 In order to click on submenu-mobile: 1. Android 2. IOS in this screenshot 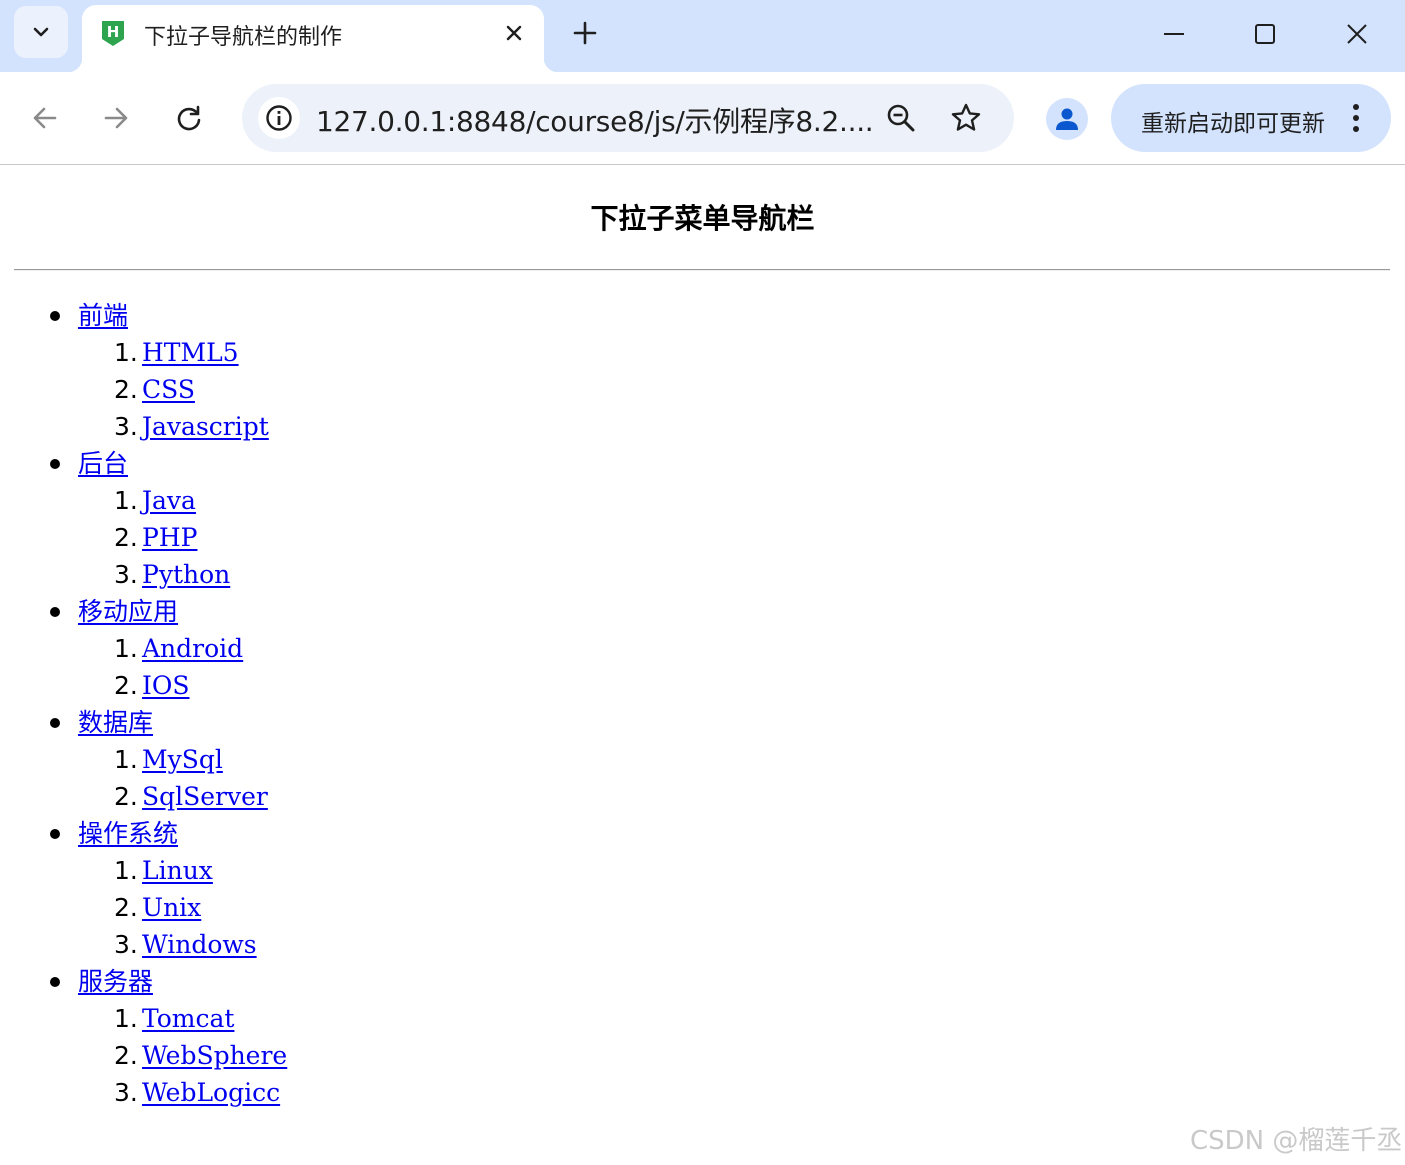, I will do `click(182, 667)`.